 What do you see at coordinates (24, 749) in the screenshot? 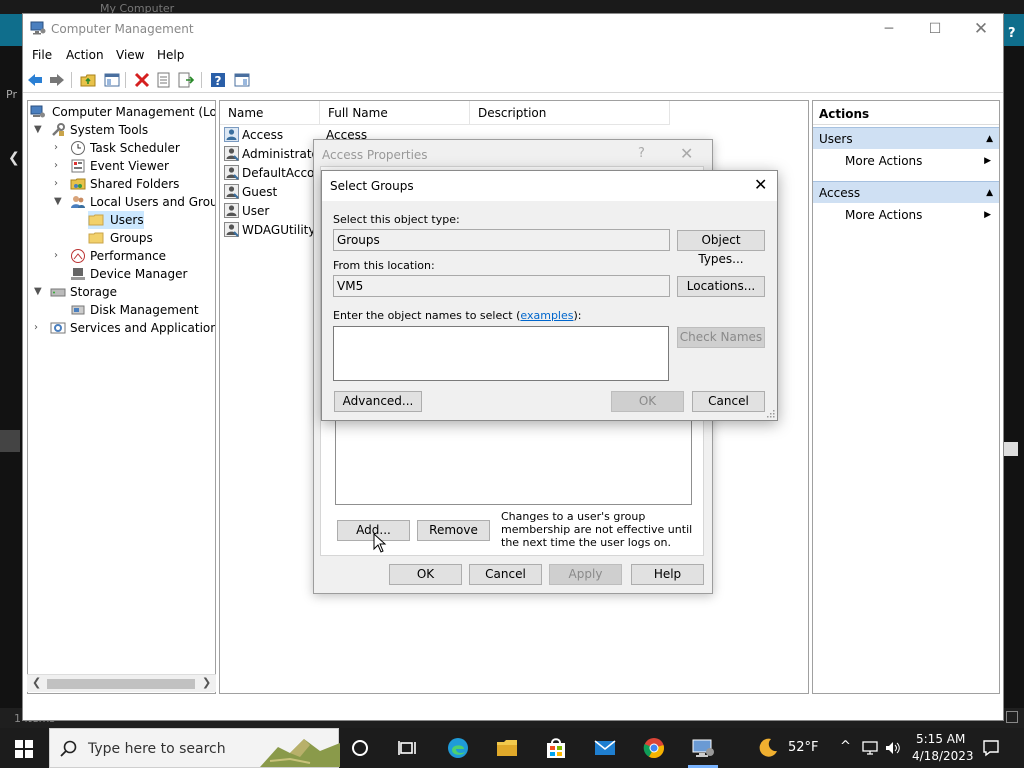
I see `windows-start-icon` at bounding box center [24, 749].